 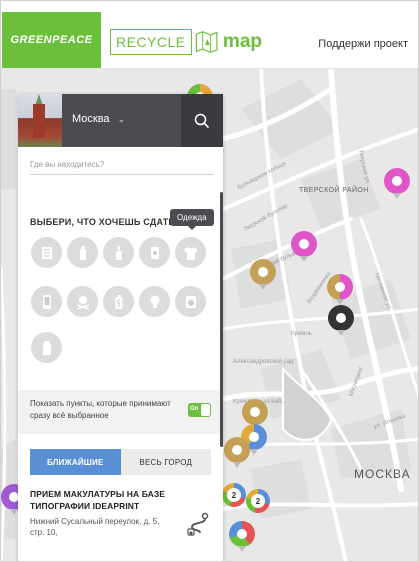 I want to click on phone-icon, so click(x=46, y=301).